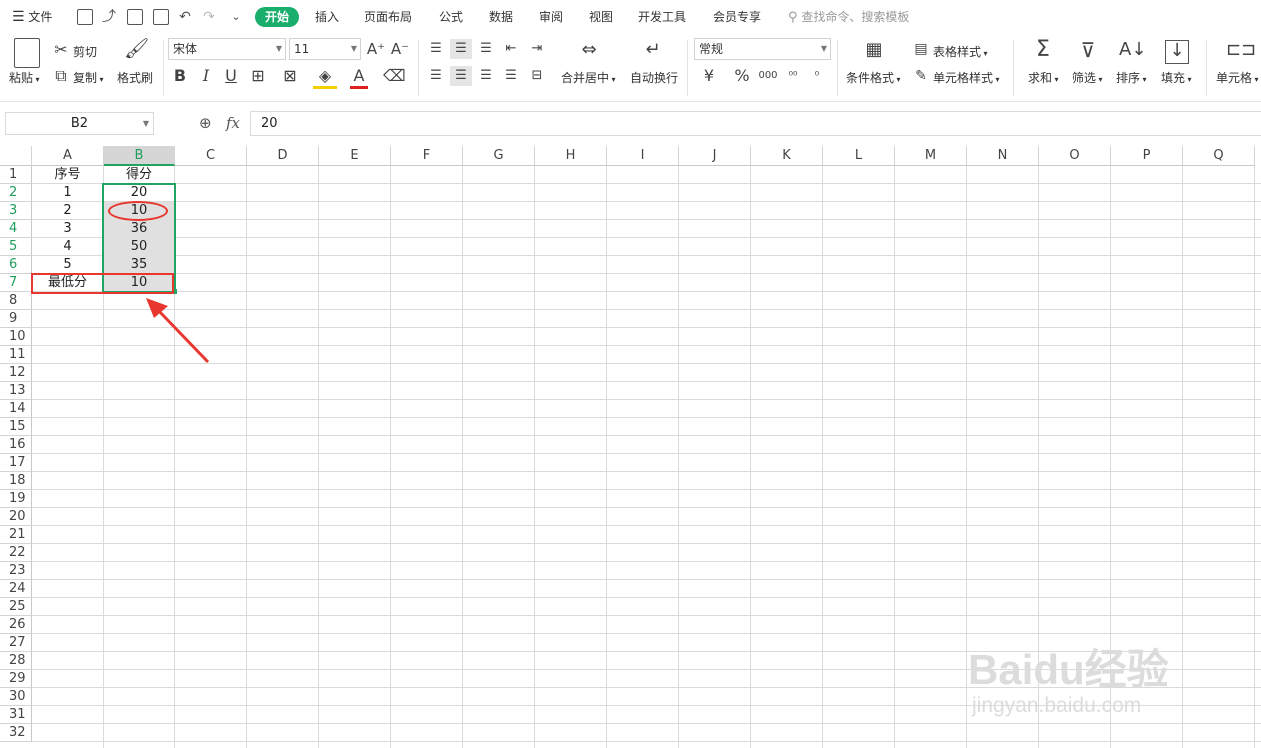 This screenshot has height=748, width=1261. What do you see at coordinates (359, 77) in the screenshot?
I see `font-color-icon: A` at bounding box center [359, 77].